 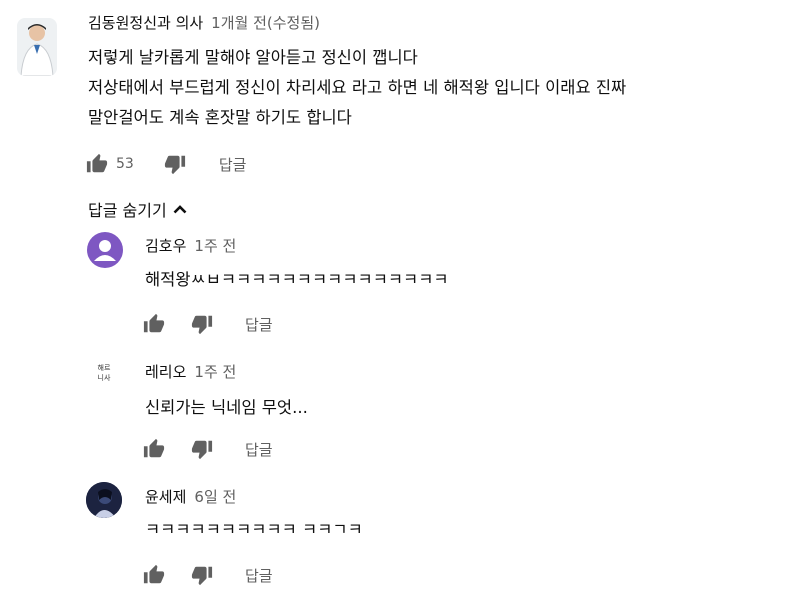 What do you see at coordinates (190, 496) in the screenshot?
I see `reply-header: 윤세제 6일 전` at bounding box center [190, 496].